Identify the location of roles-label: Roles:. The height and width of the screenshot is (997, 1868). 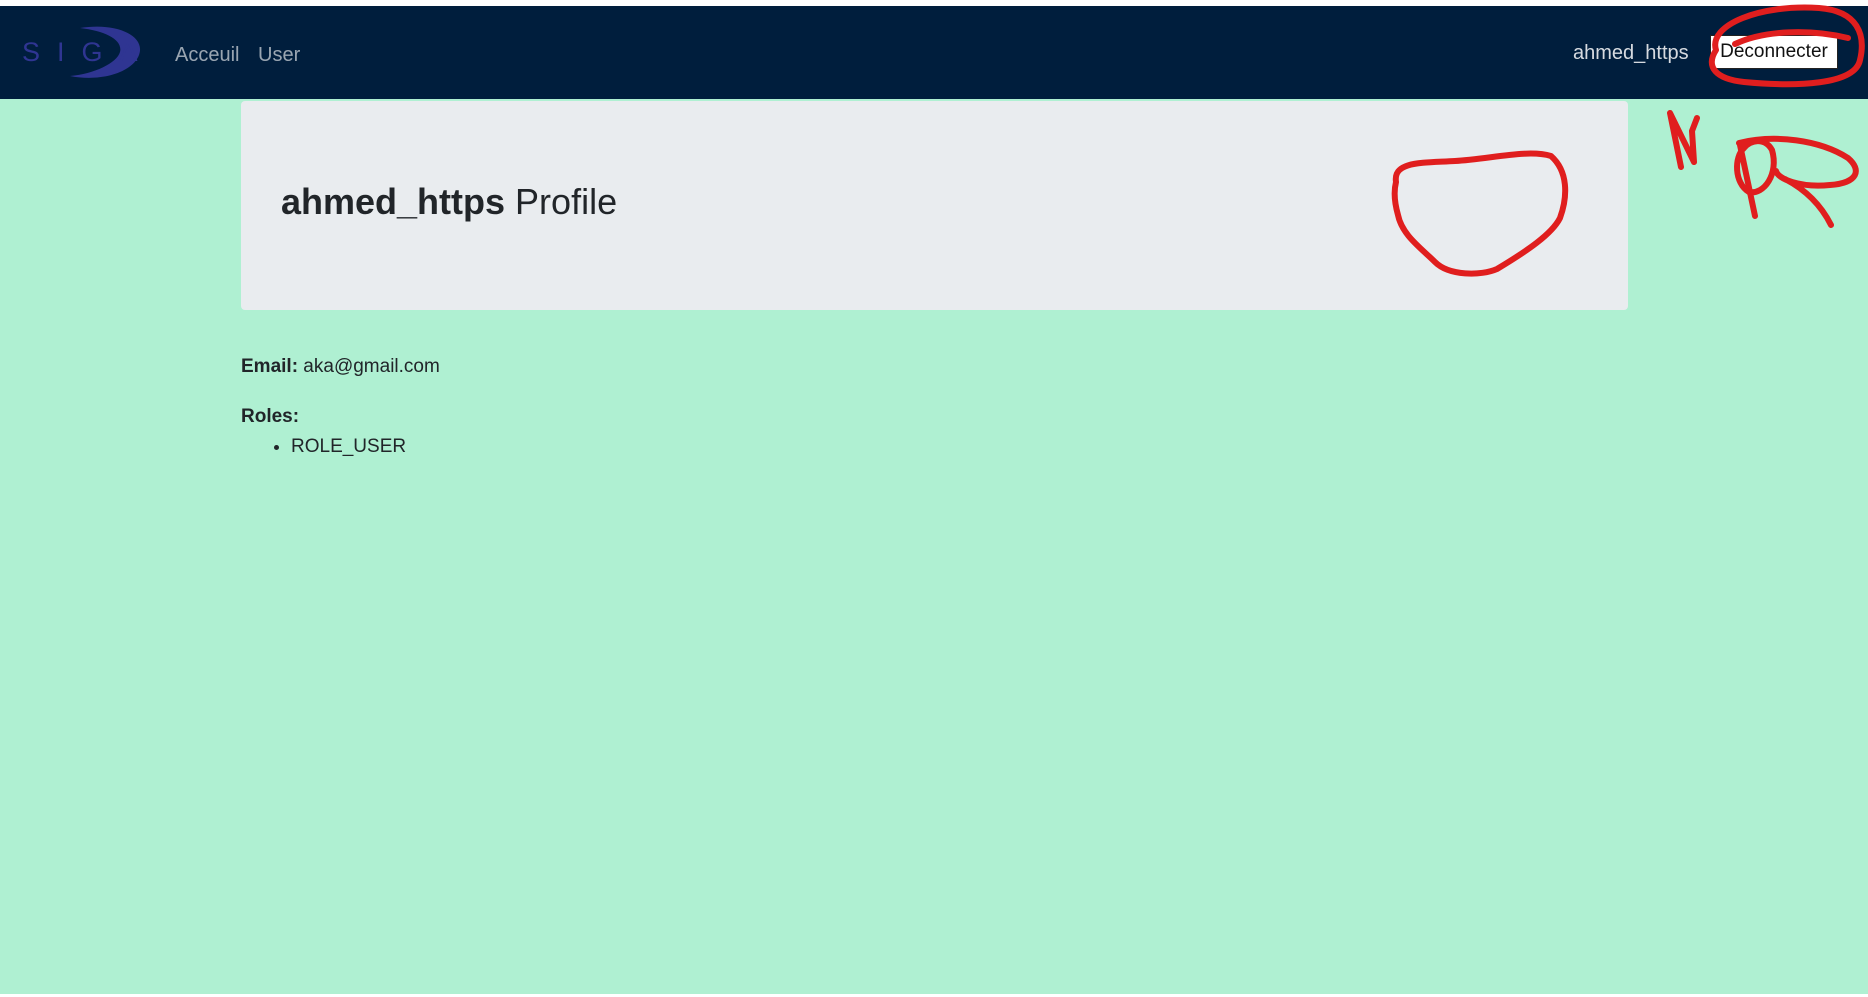
(270, 416).